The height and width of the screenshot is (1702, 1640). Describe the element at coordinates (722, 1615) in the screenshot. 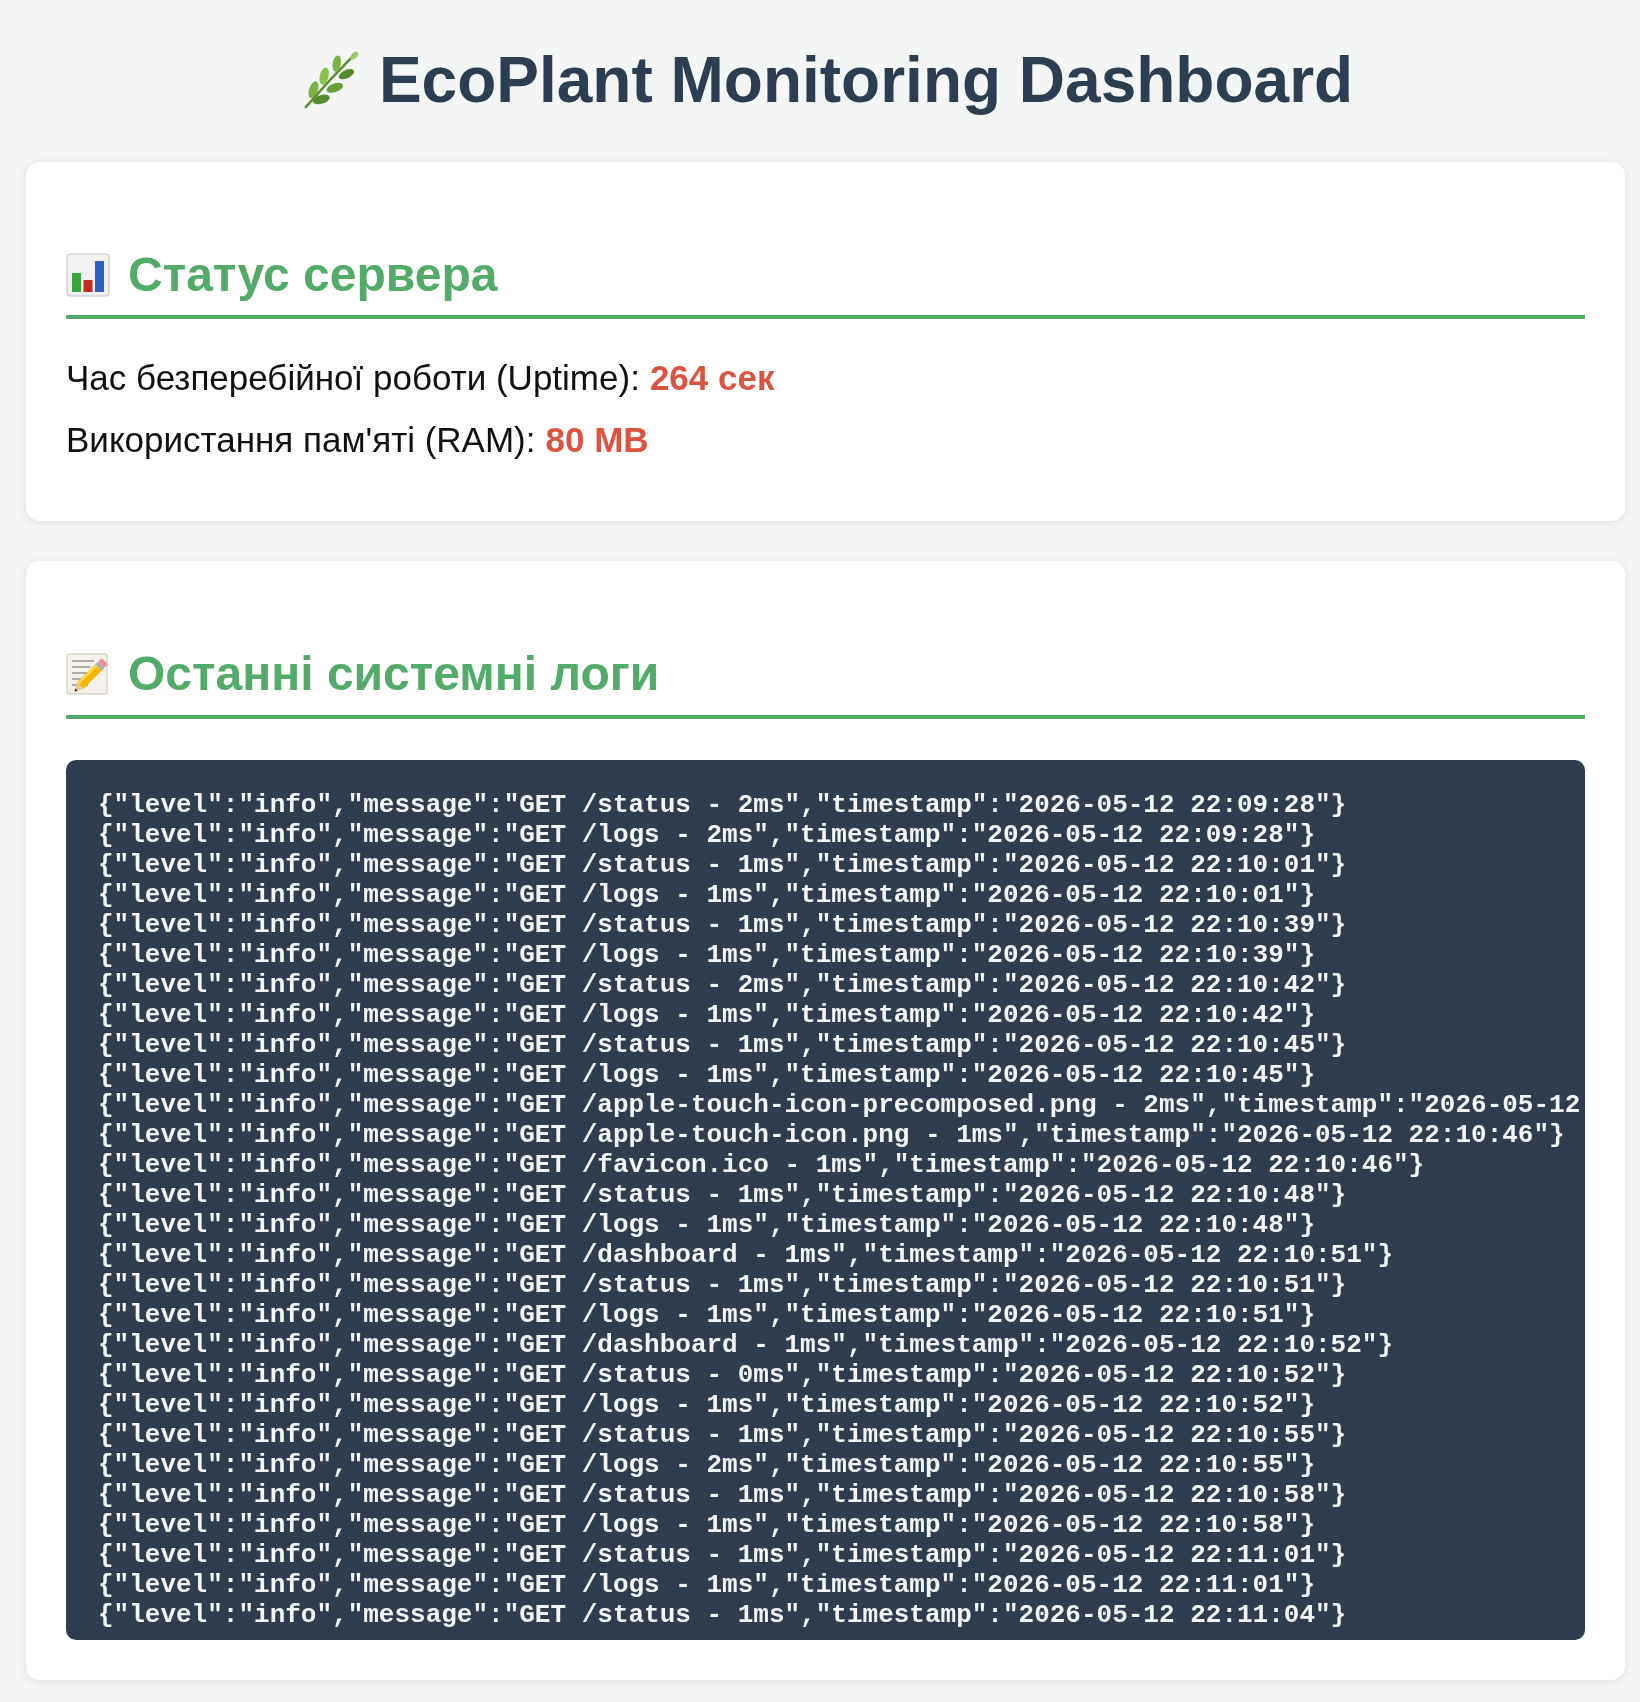

I see `log-line: {"level":"info","message":"GET /status - 1ms","timestamp":"2026-05-12 22:11:04"}` at that location.